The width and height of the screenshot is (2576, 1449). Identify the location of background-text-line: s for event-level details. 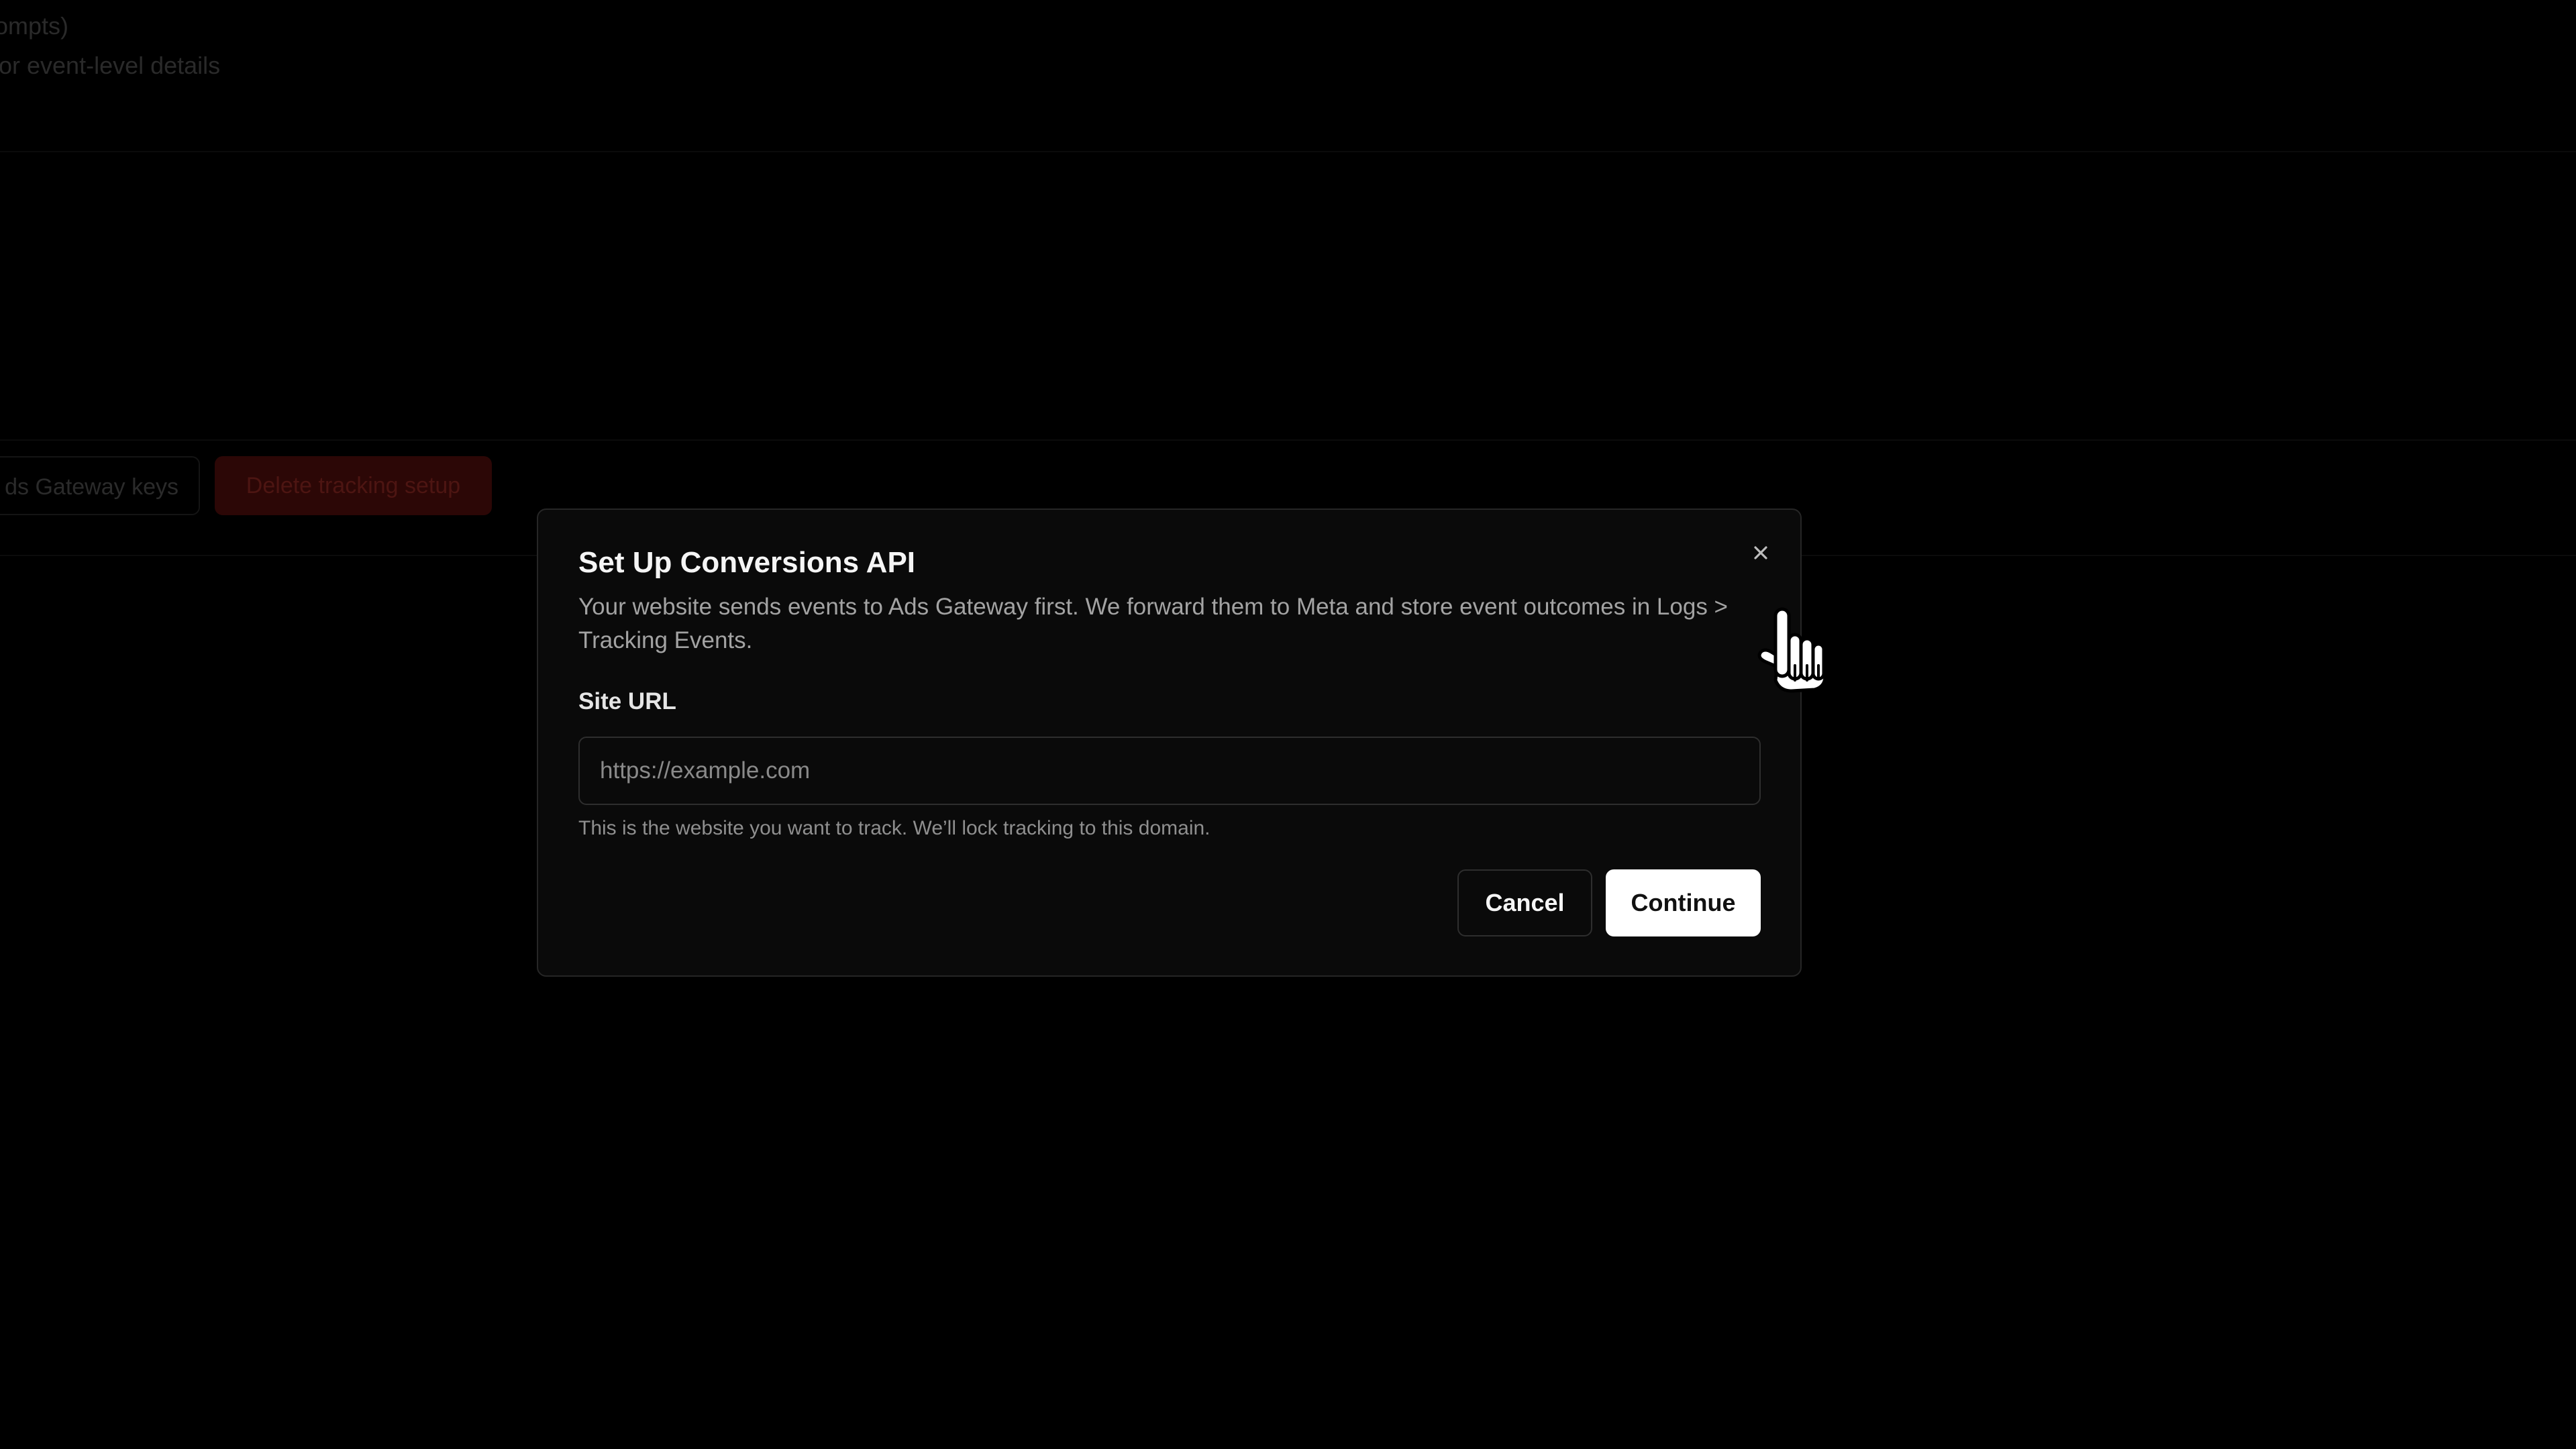
(110, 65).